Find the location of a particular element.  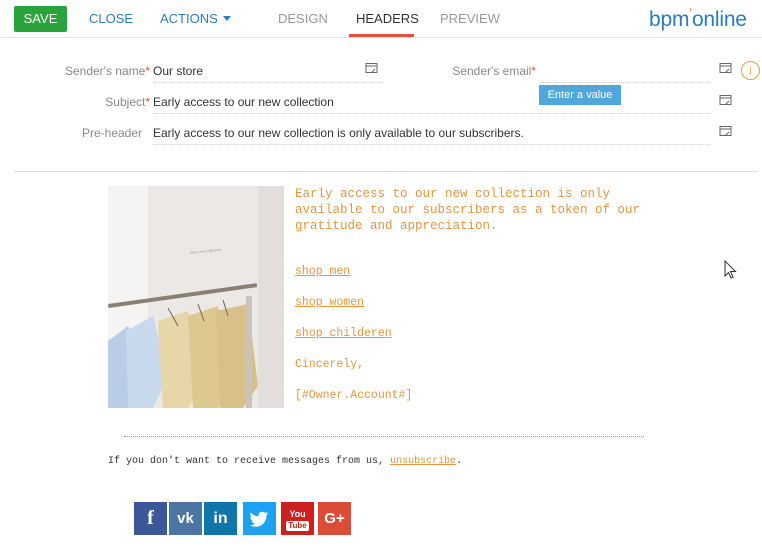

subject-input: Early access to our new collection is located at coordinates (243, 102).